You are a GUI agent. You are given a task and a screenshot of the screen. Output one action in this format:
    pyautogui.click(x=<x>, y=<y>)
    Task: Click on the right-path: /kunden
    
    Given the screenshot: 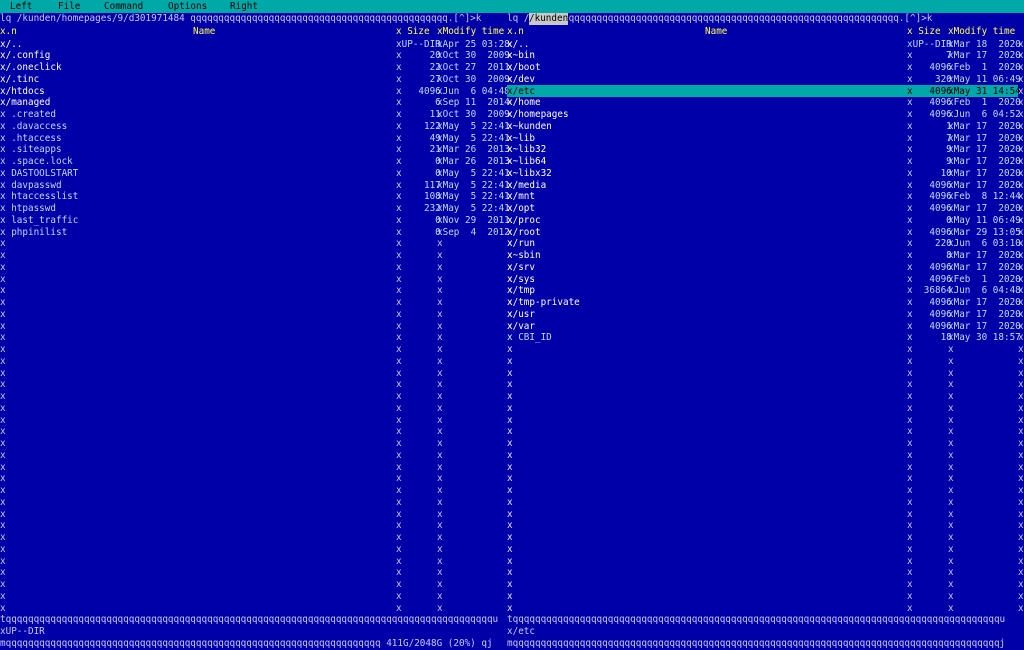 What is the action you would take?
    pyautogui.click(x=549, y=19)
    